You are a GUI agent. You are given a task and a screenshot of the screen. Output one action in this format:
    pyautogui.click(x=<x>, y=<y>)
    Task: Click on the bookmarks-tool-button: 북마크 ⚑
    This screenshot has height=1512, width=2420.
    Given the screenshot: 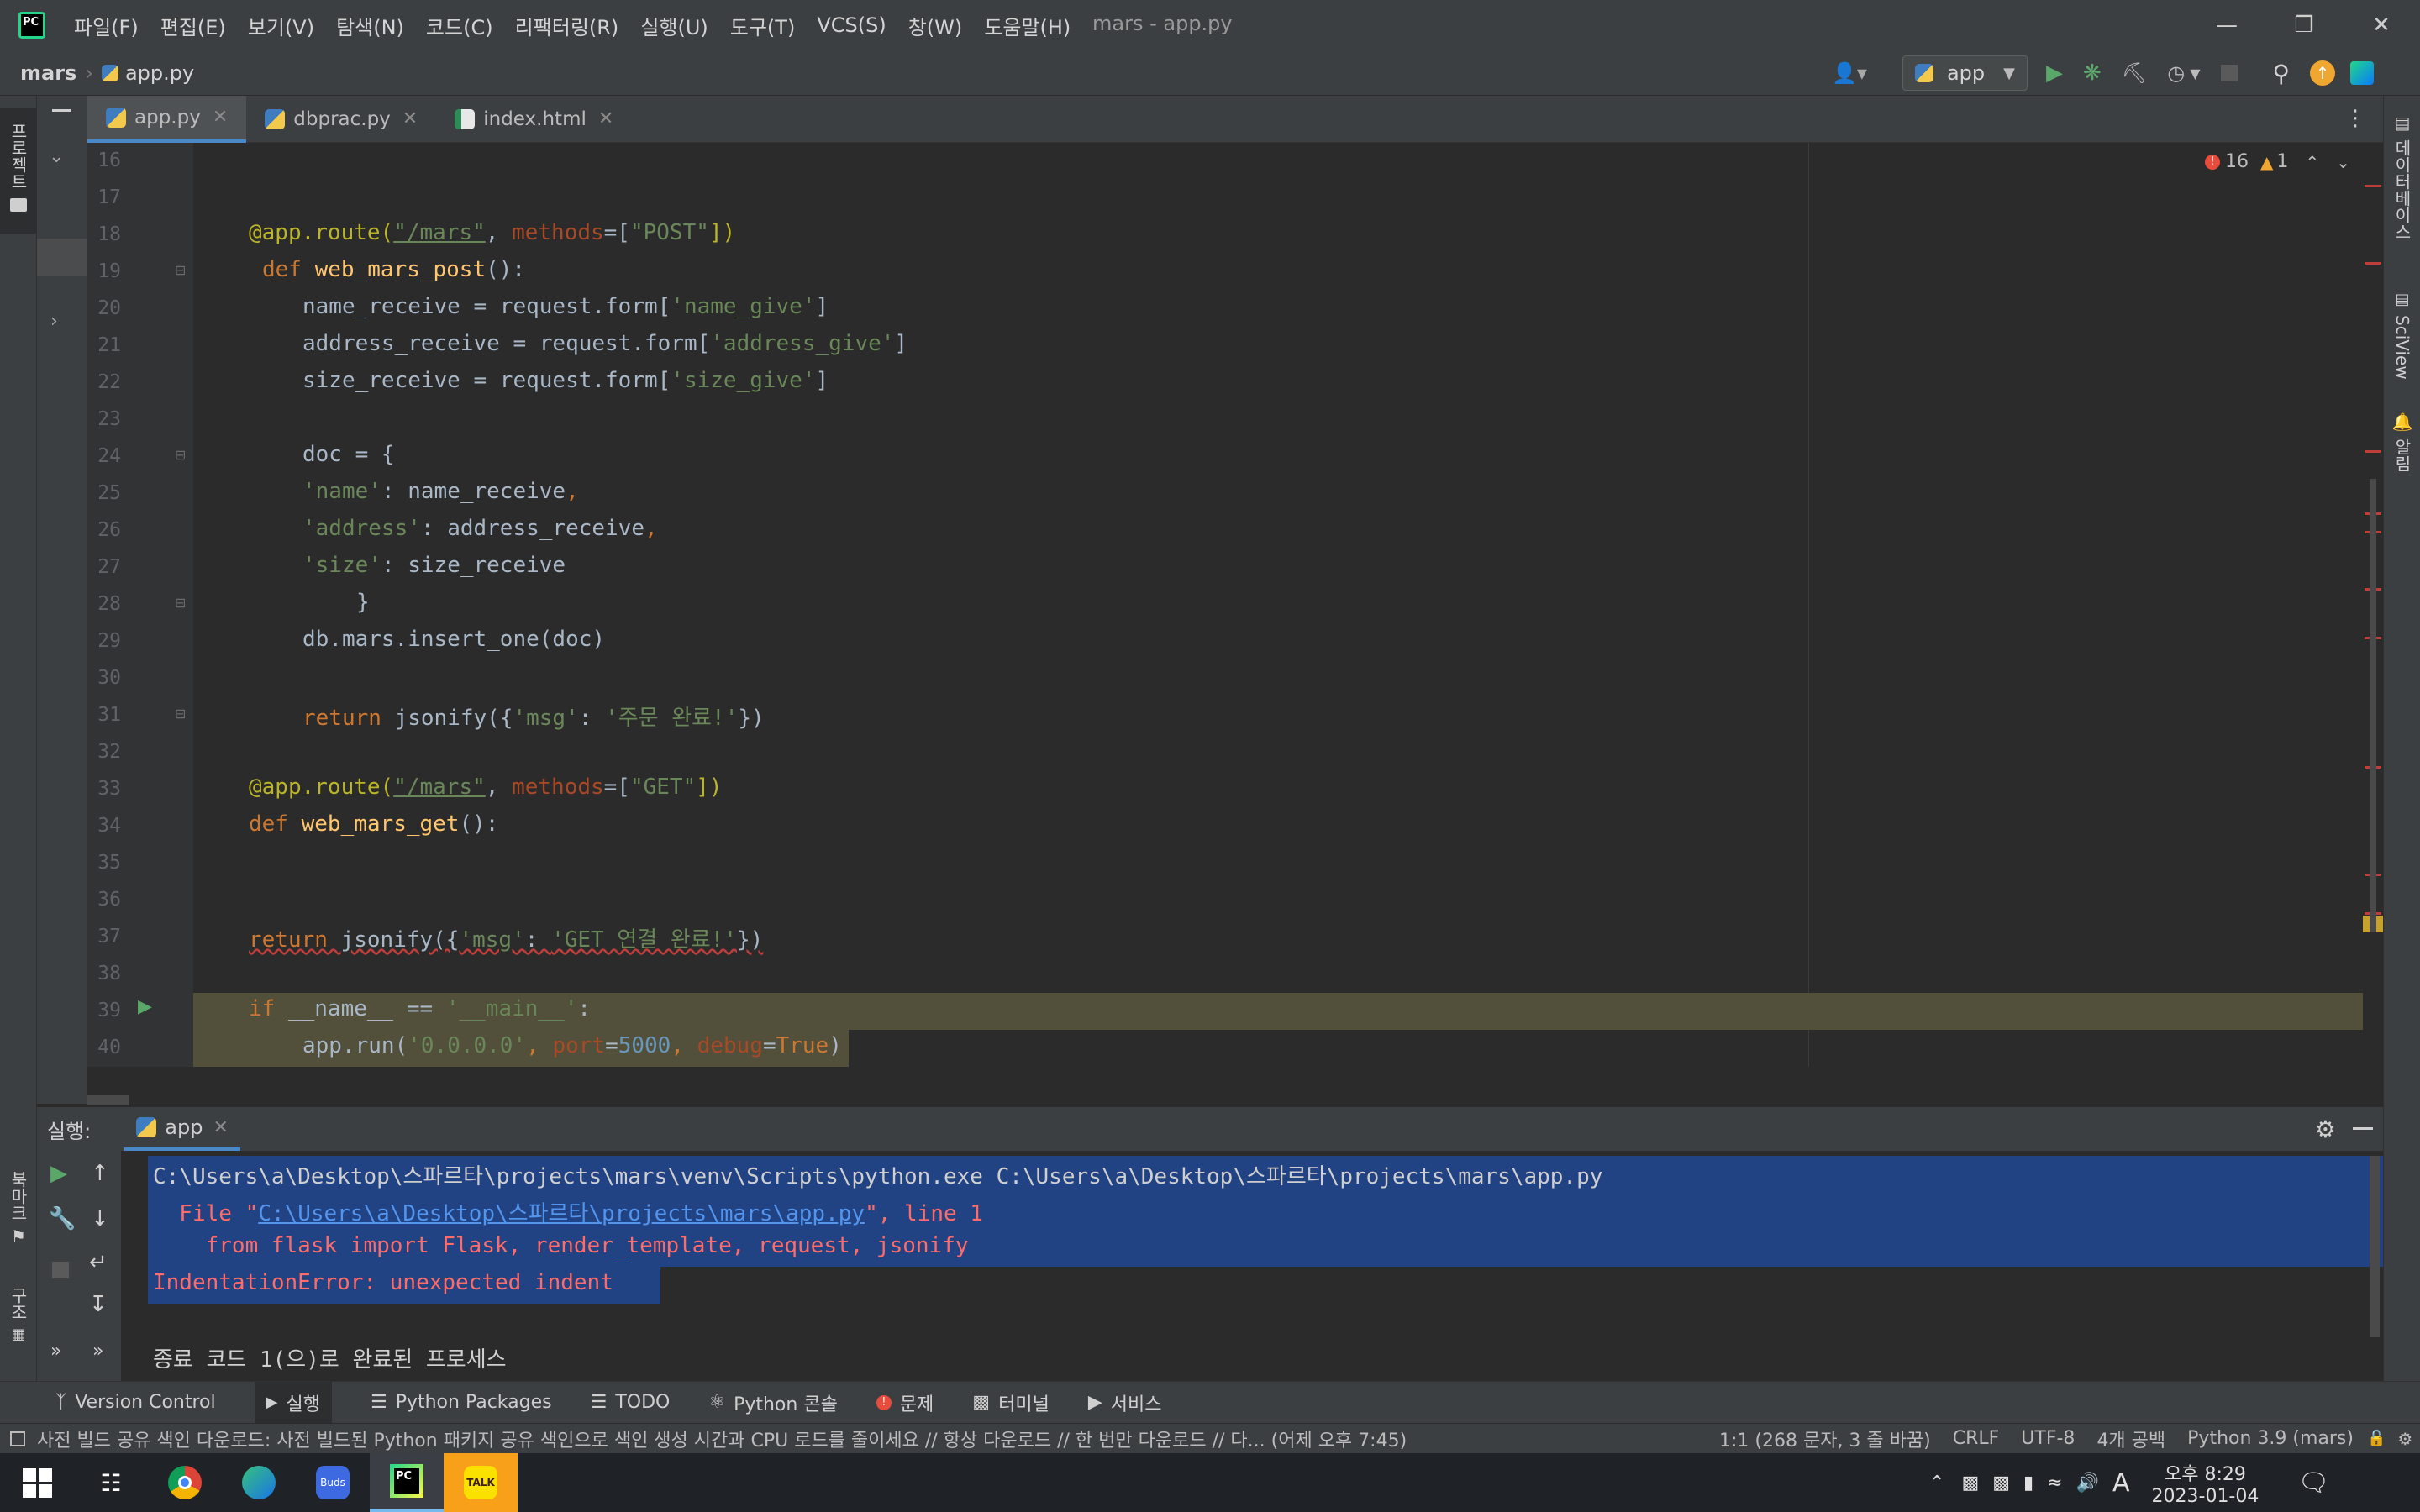 What is the action you would take?
    pyautogui.click(x=18, y=1217)
    